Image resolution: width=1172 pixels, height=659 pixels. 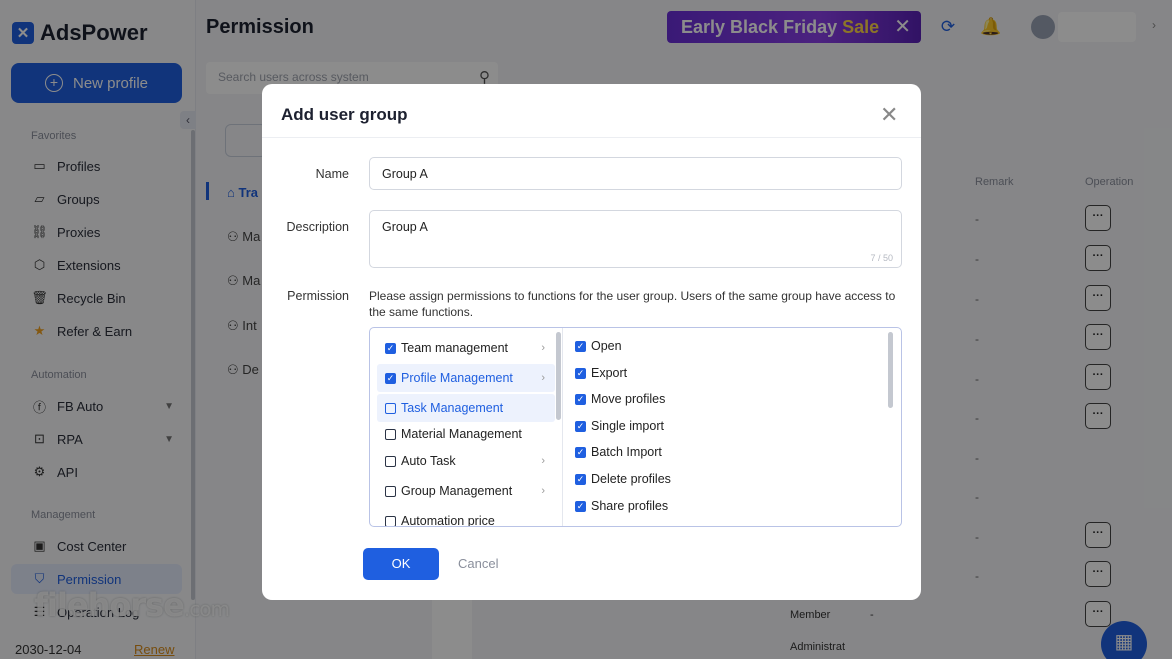 What do you see at coordinates (457, 378) in the screenshot?
I see `module-label: Profile Management` at bounding box center [457, 378].